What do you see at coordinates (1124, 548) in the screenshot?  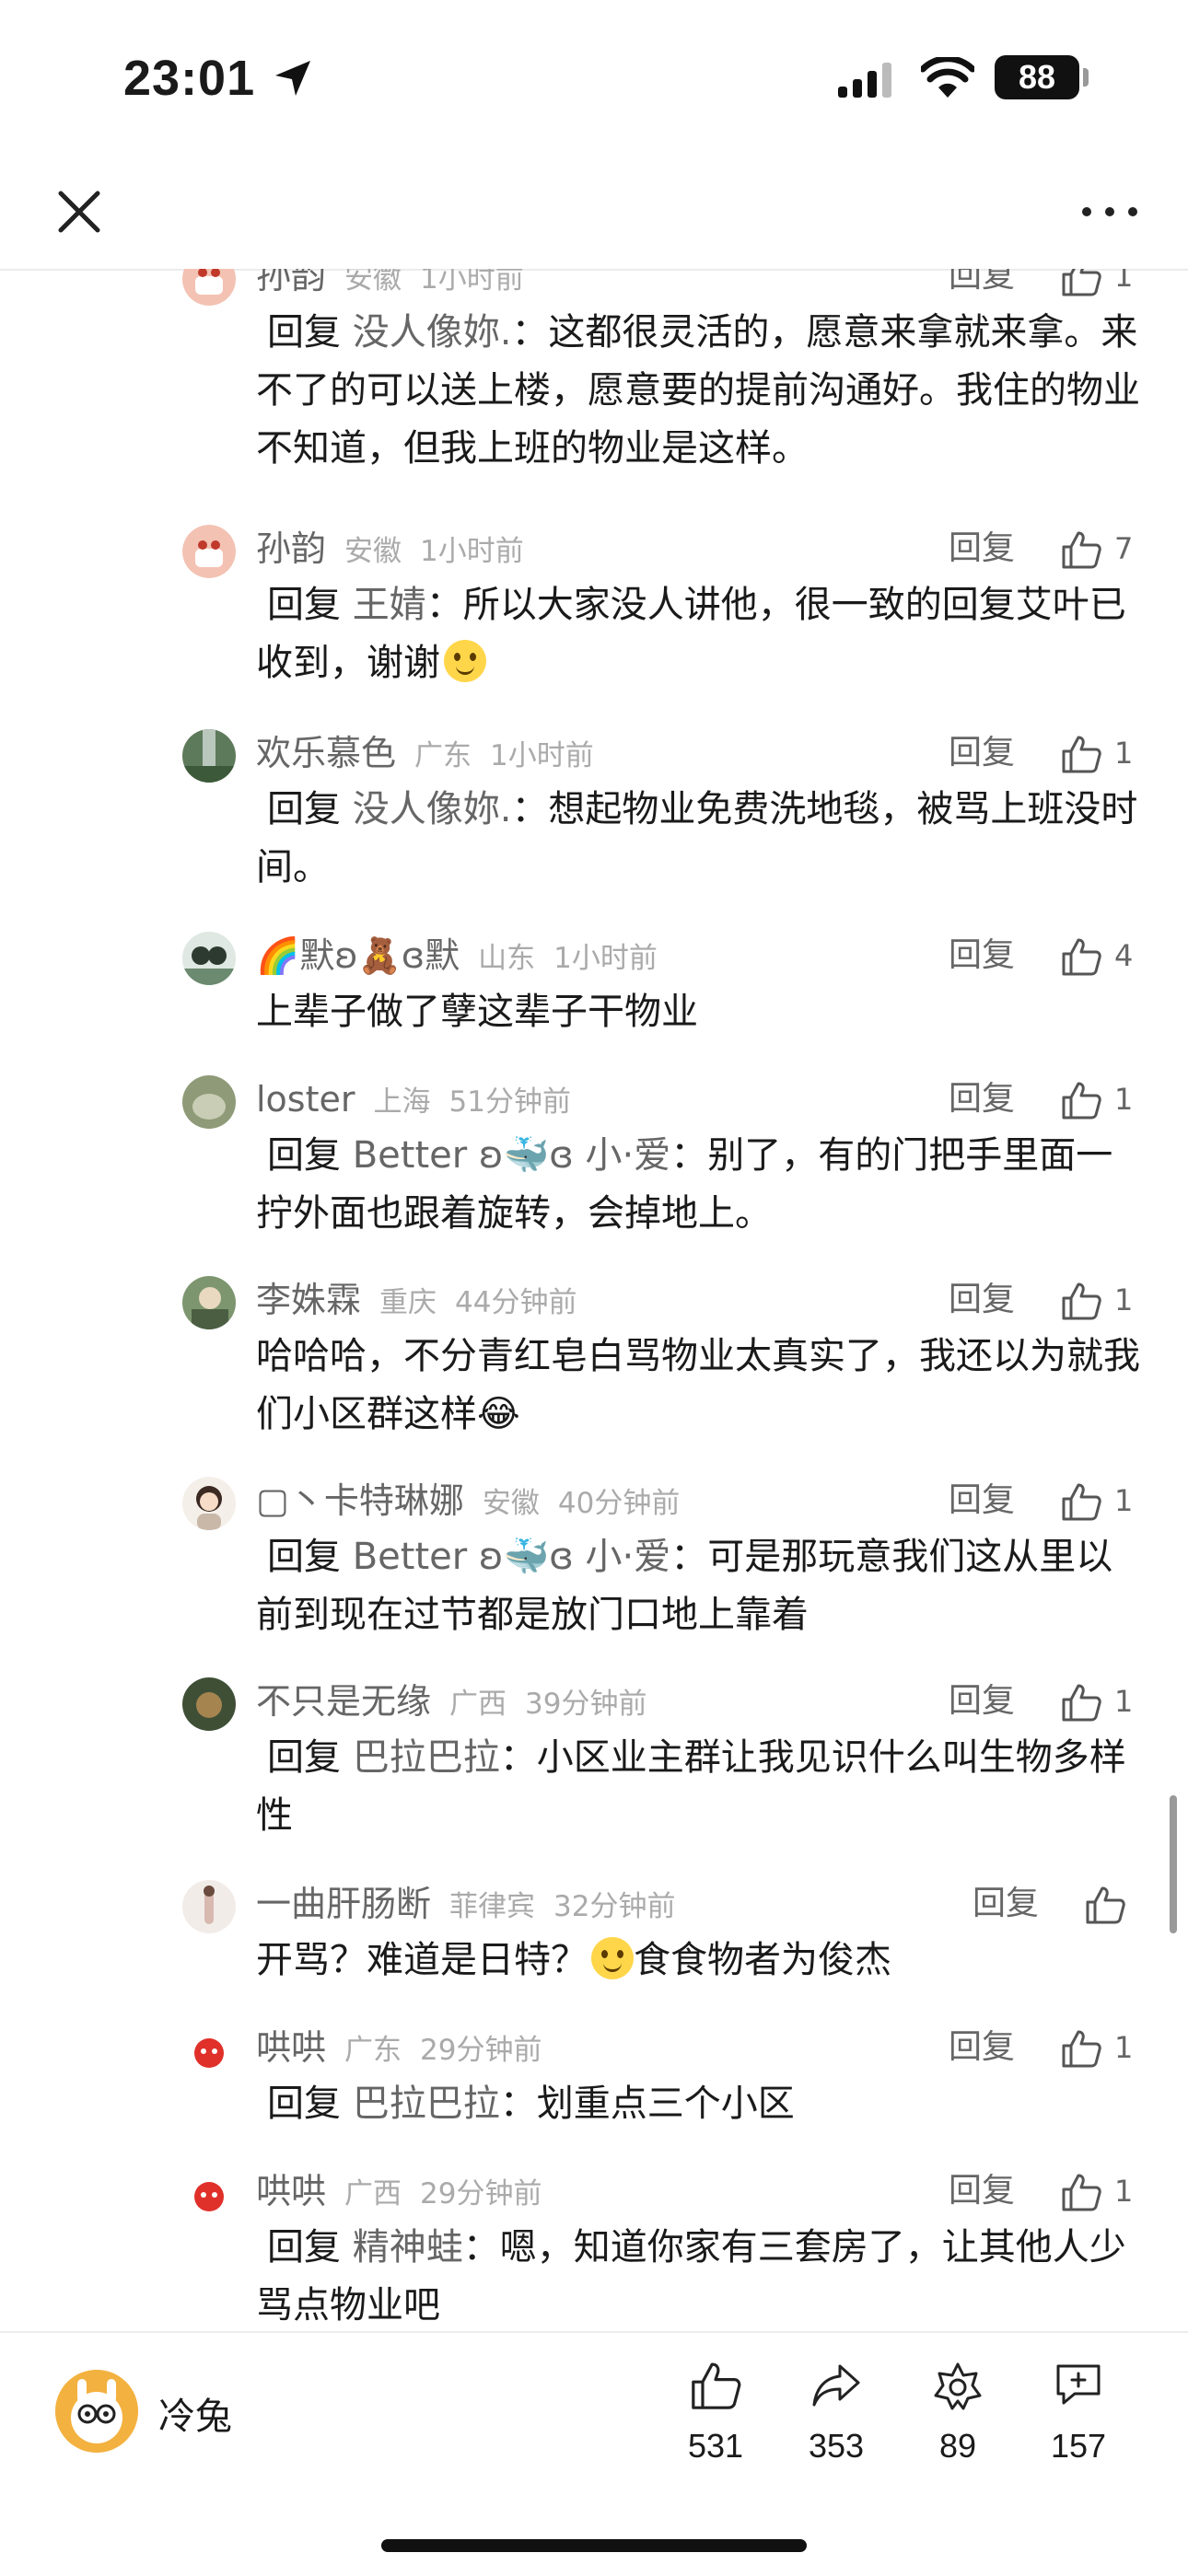 I see `like-count: 7` at bounding box center [1124, 548].